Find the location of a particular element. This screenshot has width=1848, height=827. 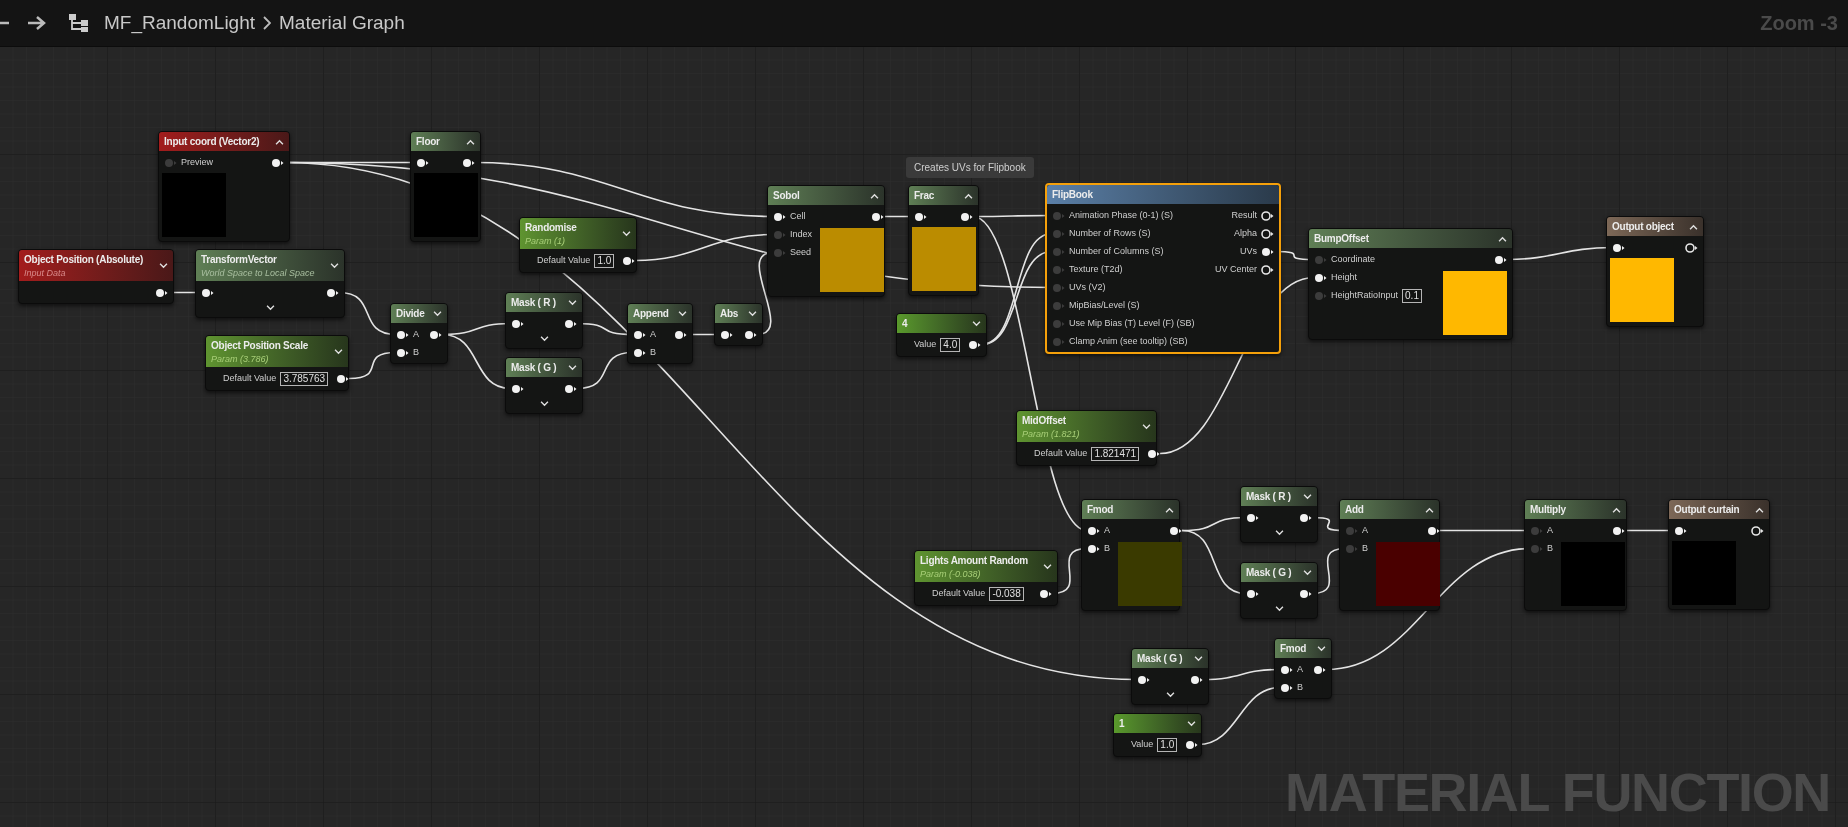

graph-node: Object Position Scale Param (3.786) Default Value 3.785763 is located at coordinates (277, 363).